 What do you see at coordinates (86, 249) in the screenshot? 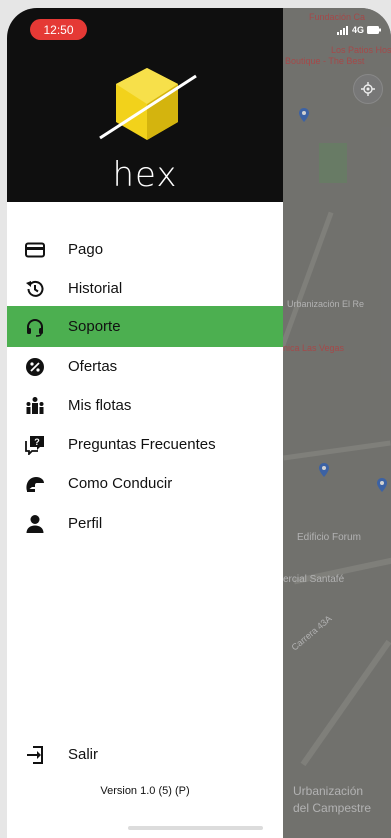
I see `menu-item-label: Pago` at bounding box center [86, 249].